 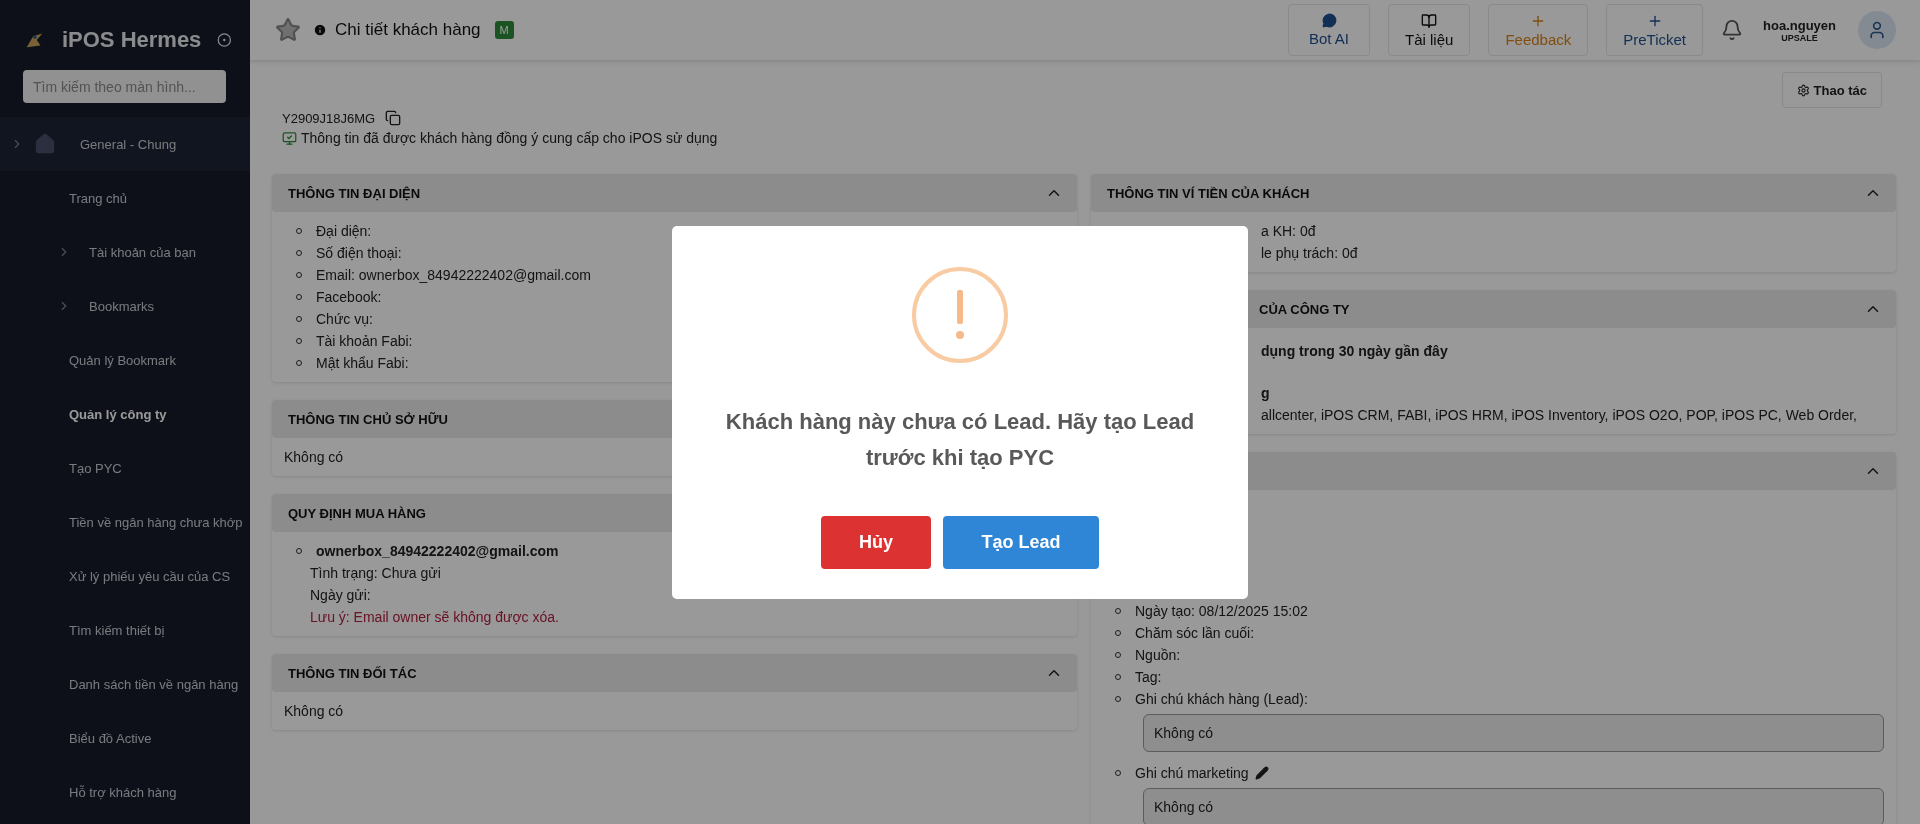 What do you see at coordinates (352, 673) in the screenshot?
I see `section-title: THÔNG TIN ĐỐI TÁC` at bounding box center [352, 673].